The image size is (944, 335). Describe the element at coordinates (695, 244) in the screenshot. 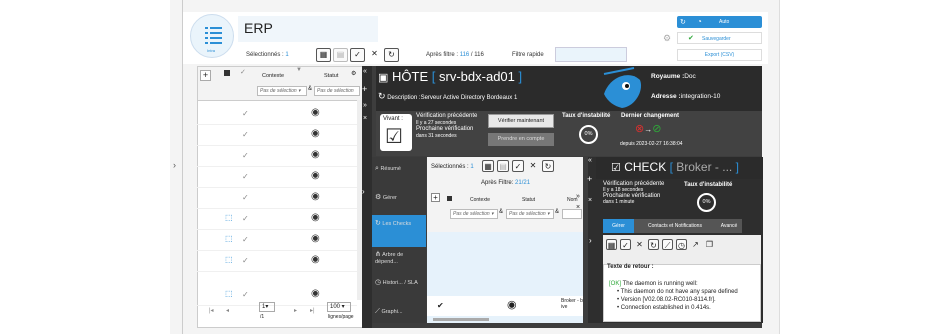

I see `external-link-button: ↗` at that location.